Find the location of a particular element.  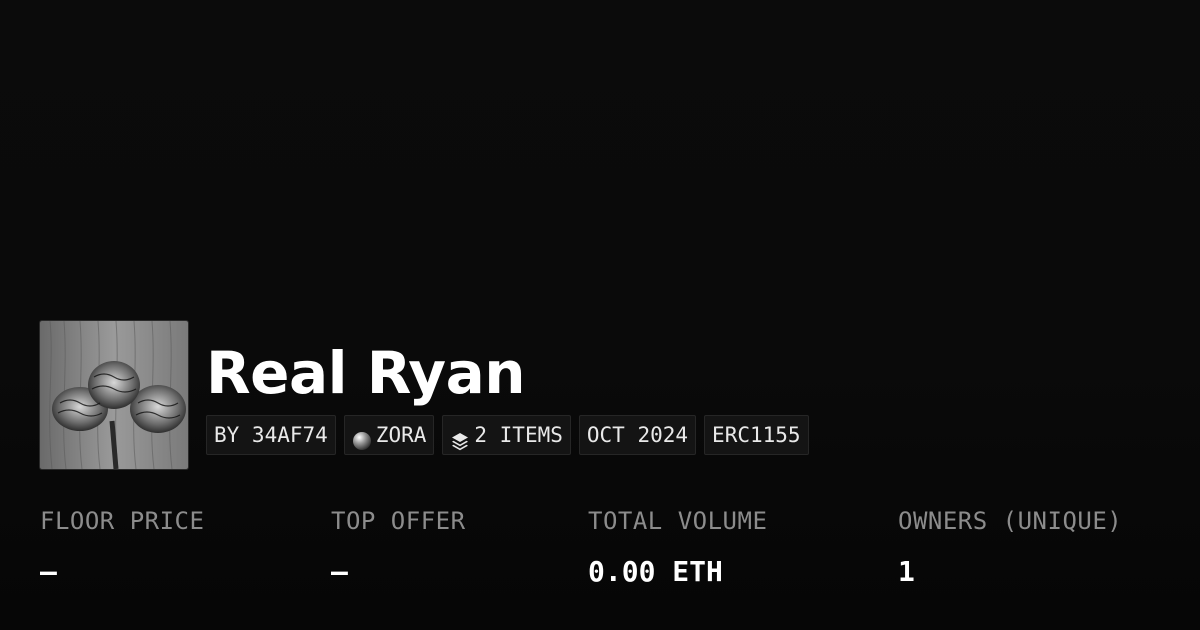

token-standard-chip-label: ERC1155 is located at coordinates (756, 435).